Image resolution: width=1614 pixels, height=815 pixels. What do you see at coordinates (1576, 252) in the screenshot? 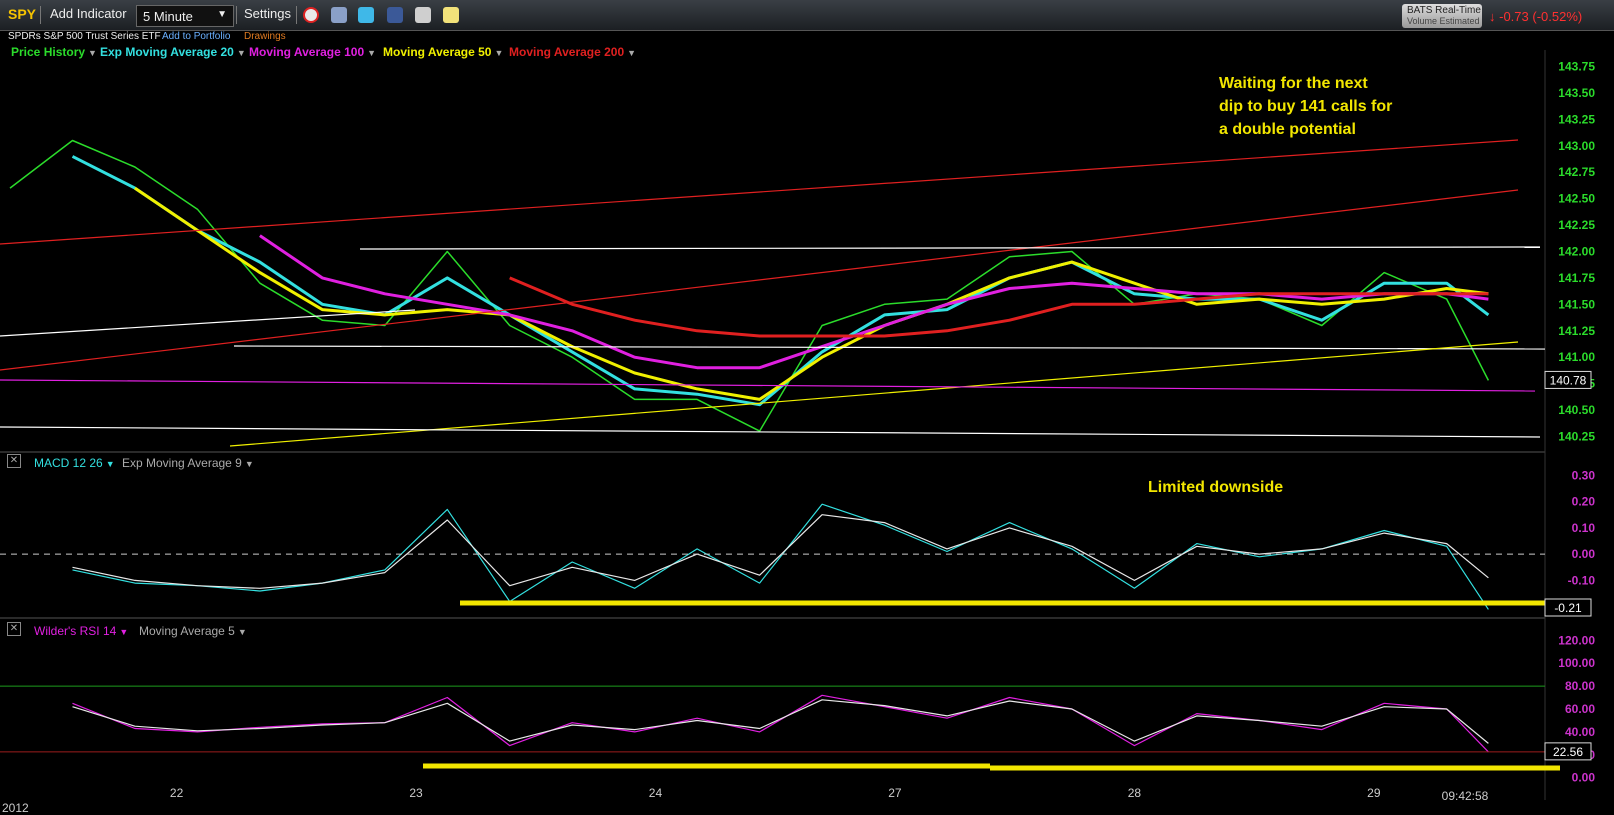
I see `price-y-tick-label: 142.00` at bounding box center [1576, 252].